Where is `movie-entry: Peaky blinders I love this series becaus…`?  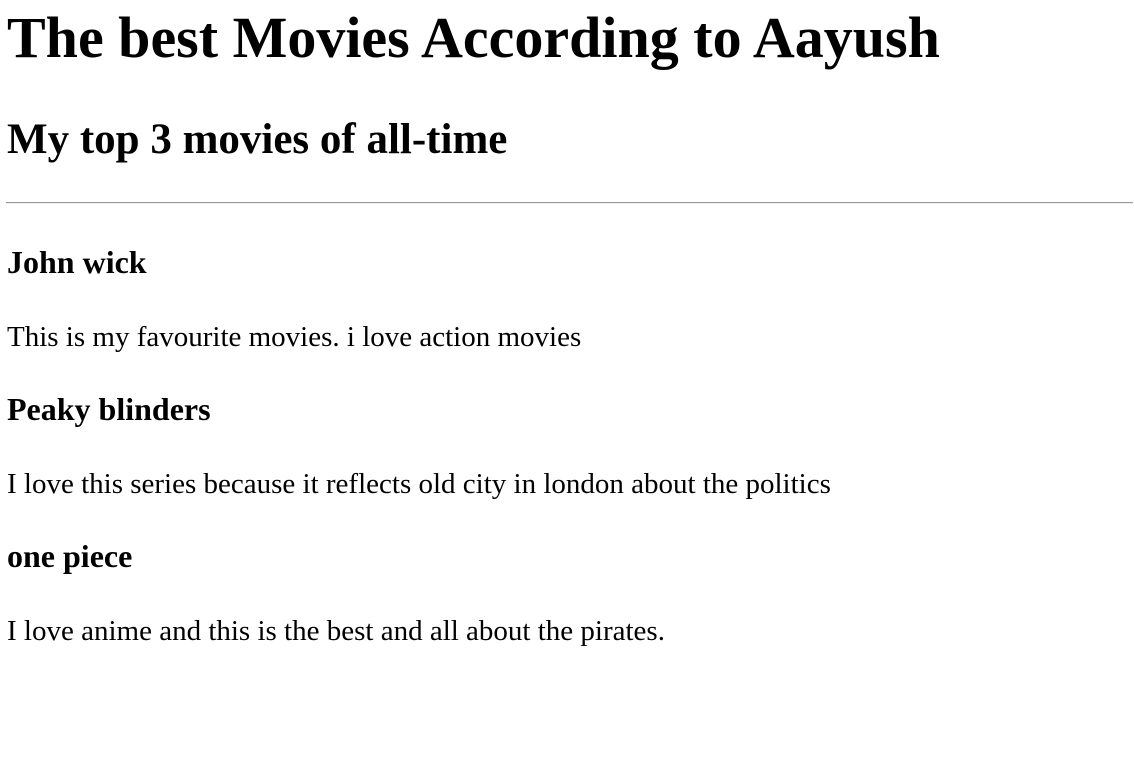 movie-entry: Peaky blinders I love this series becaus… is located at coordinates (567, 445).